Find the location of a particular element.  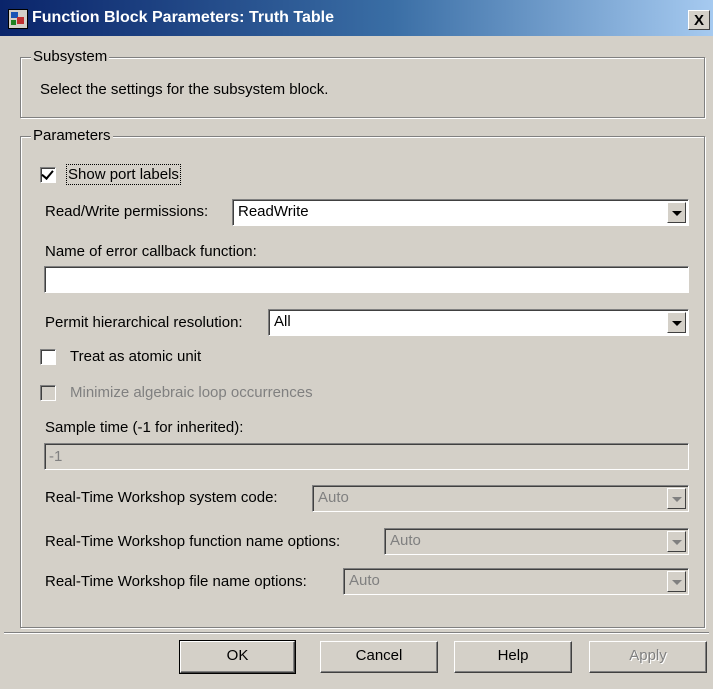

rtw-function-name-dropdown-button is located at coordinates (676, 541).